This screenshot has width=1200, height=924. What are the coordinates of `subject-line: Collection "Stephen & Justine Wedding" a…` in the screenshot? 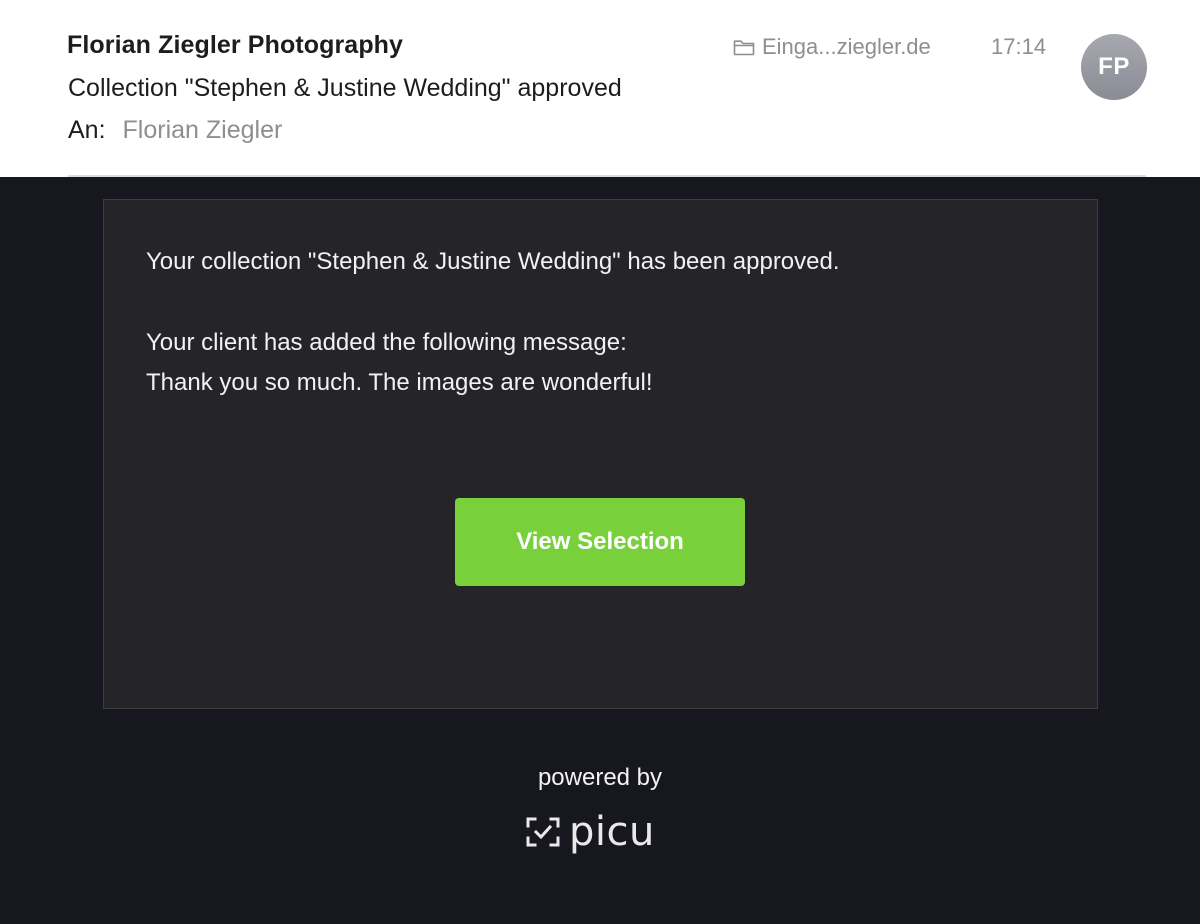 It's located at (345, 88).